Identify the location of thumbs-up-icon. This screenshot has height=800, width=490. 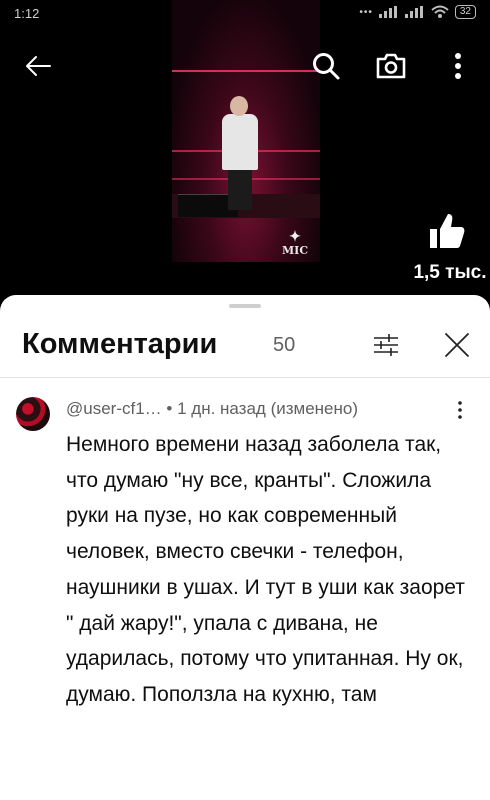
(447, 231).